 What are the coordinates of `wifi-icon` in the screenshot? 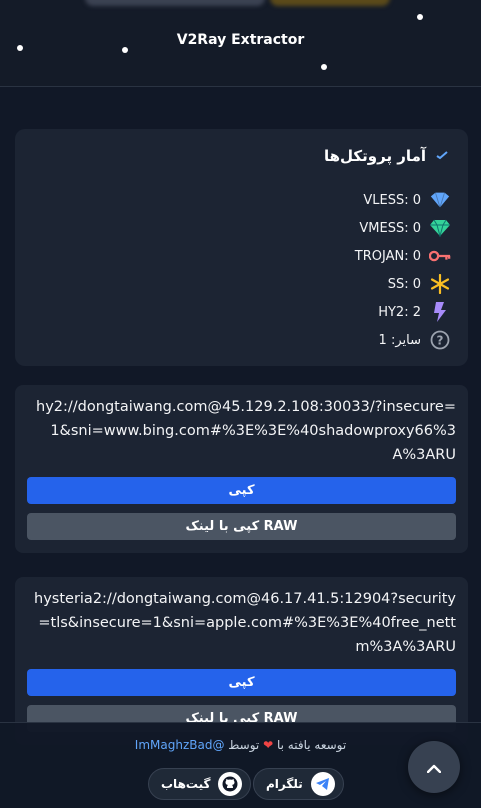 It's located at (440, 200).